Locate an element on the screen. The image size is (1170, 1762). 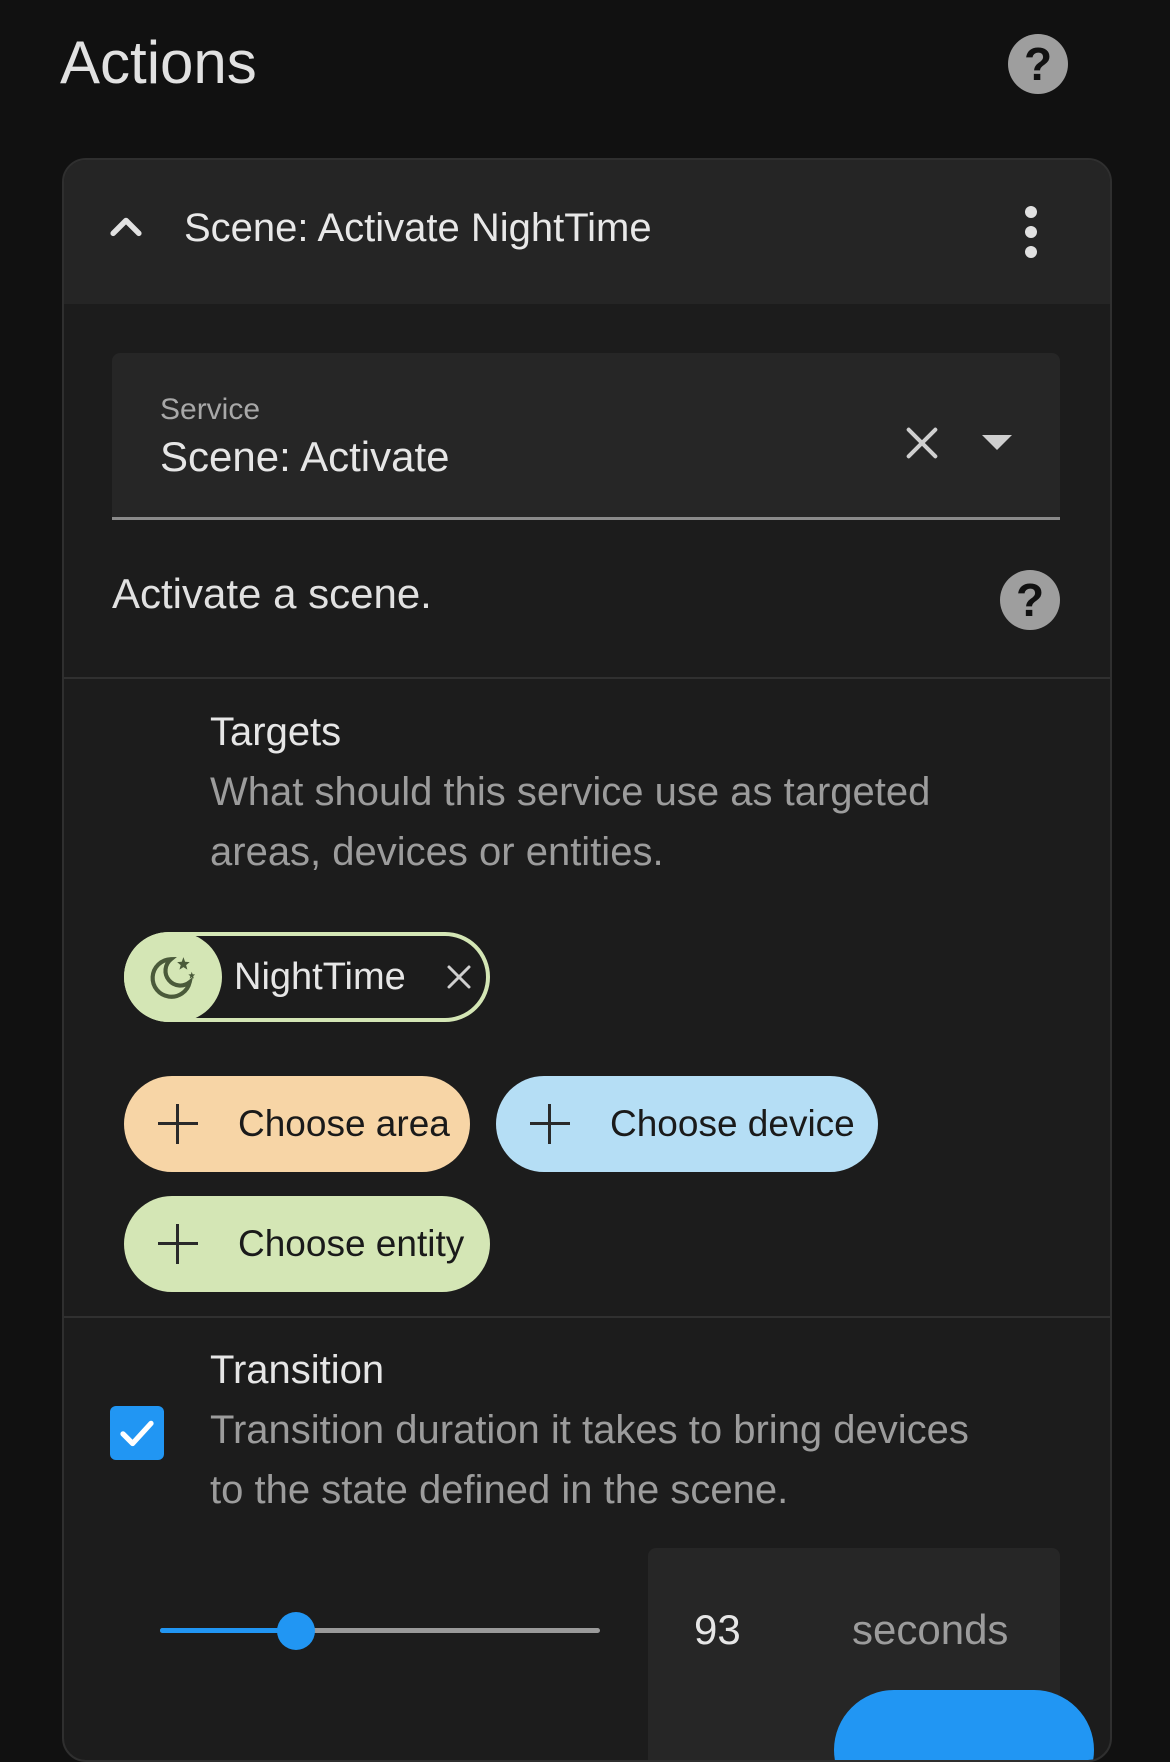
duration-unit: seconds is located at coordinates (930, 1629).